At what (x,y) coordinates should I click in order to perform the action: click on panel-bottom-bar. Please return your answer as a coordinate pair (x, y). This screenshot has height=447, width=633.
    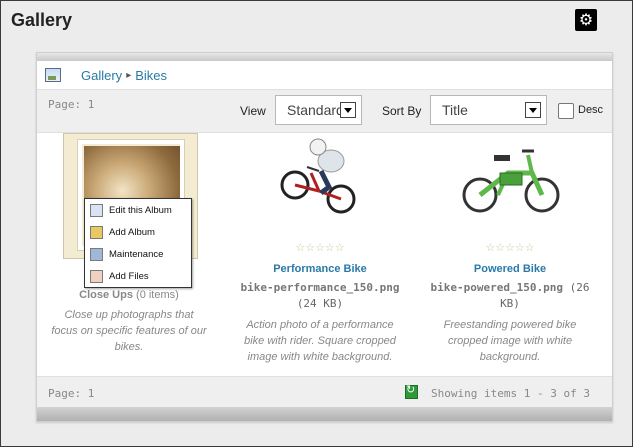
    Looking at the image, I should click on (324, 414).